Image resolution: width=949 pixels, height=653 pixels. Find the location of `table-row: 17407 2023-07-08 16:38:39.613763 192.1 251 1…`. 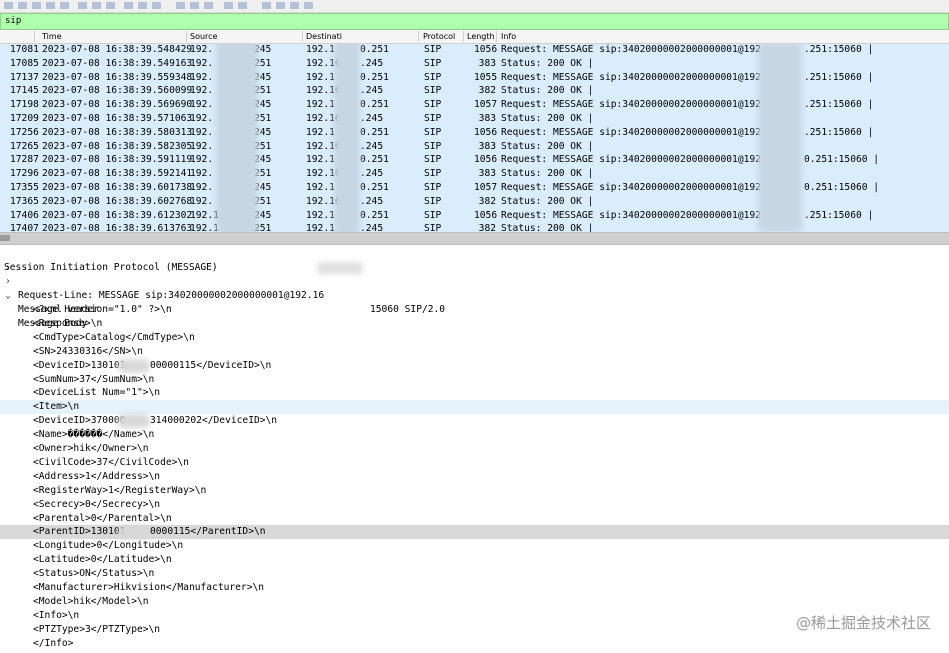

table-row: 17407 2023-07-08 16:38:39.613763 192.1 251 1… is located at coordinates (474, 227).